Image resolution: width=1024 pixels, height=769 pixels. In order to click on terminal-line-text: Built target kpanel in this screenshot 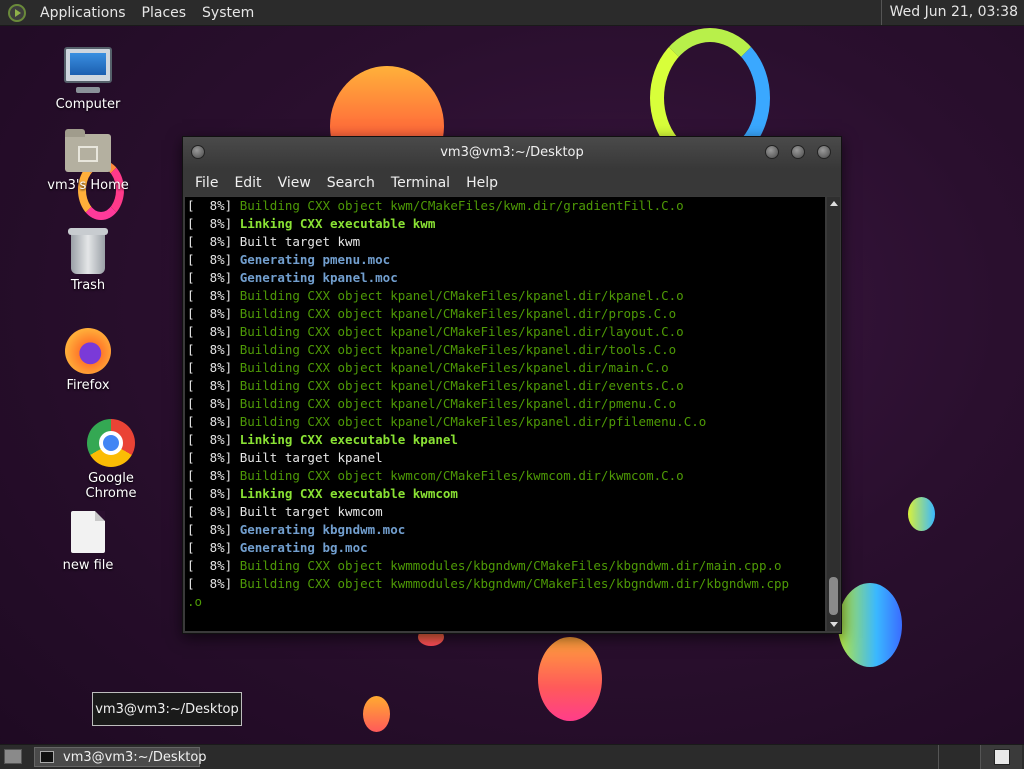, I will do `click(311, 457)`.